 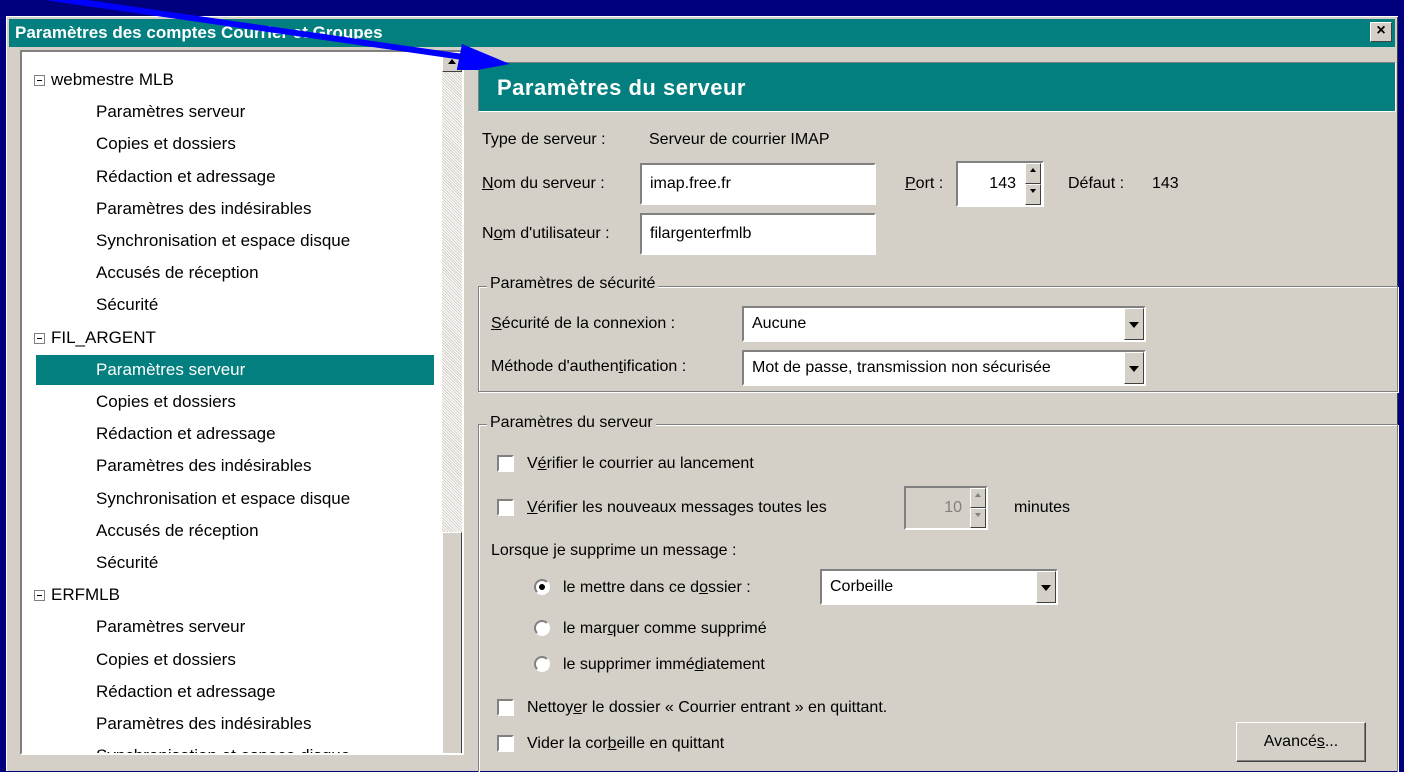 I want to click on port-spinner, so click(x=1033, y=184).